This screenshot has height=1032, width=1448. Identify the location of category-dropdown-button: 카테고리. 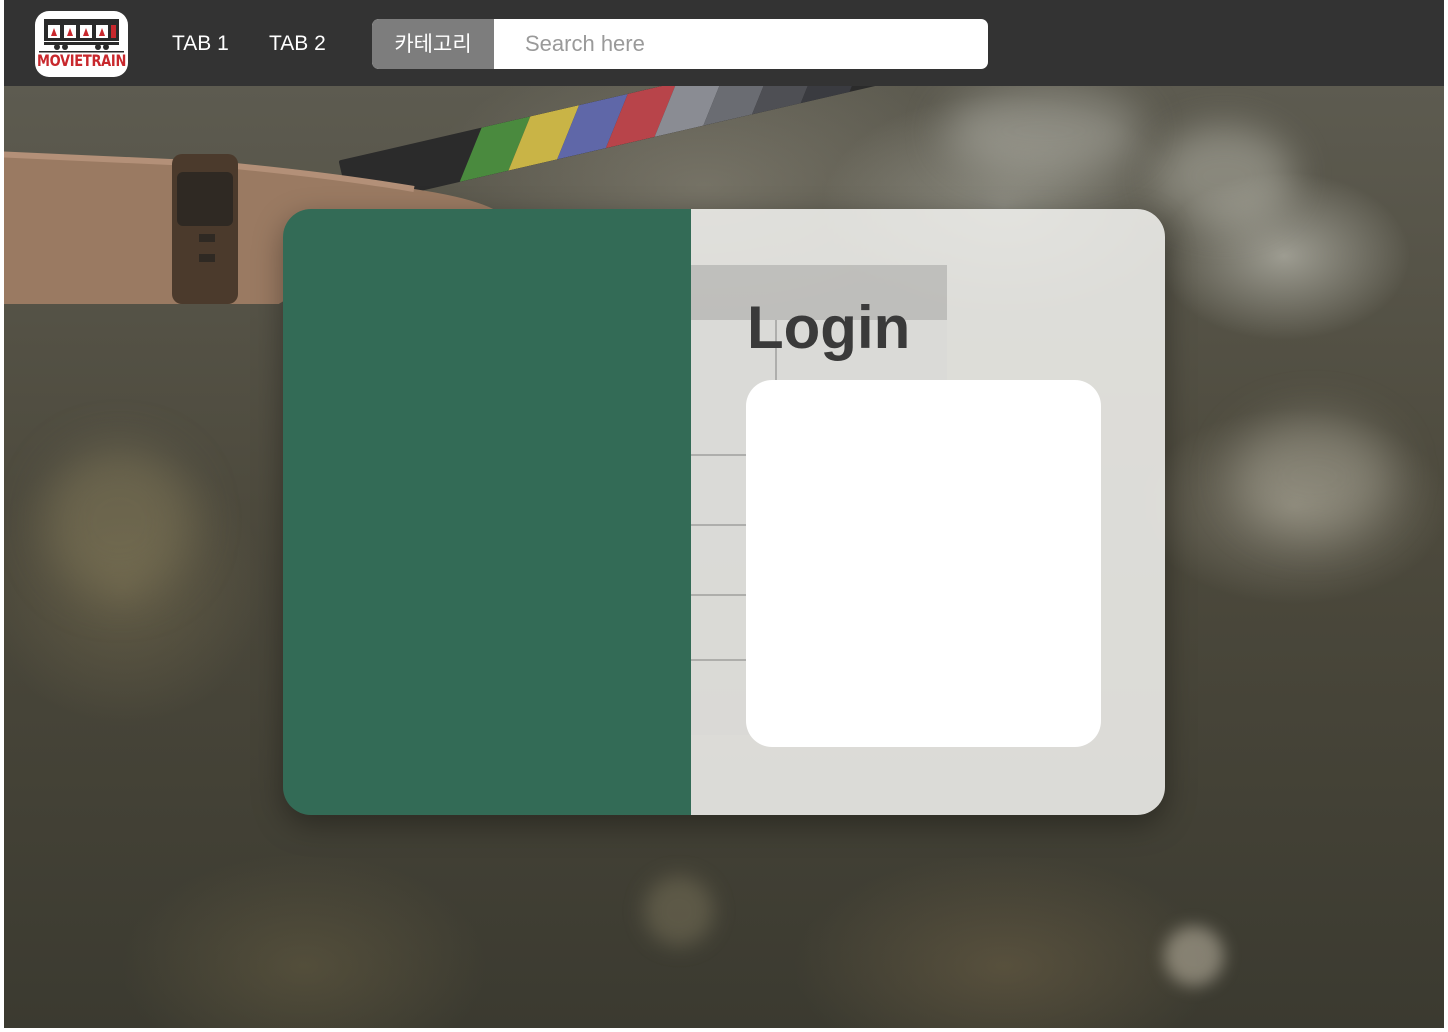
(433, 44).